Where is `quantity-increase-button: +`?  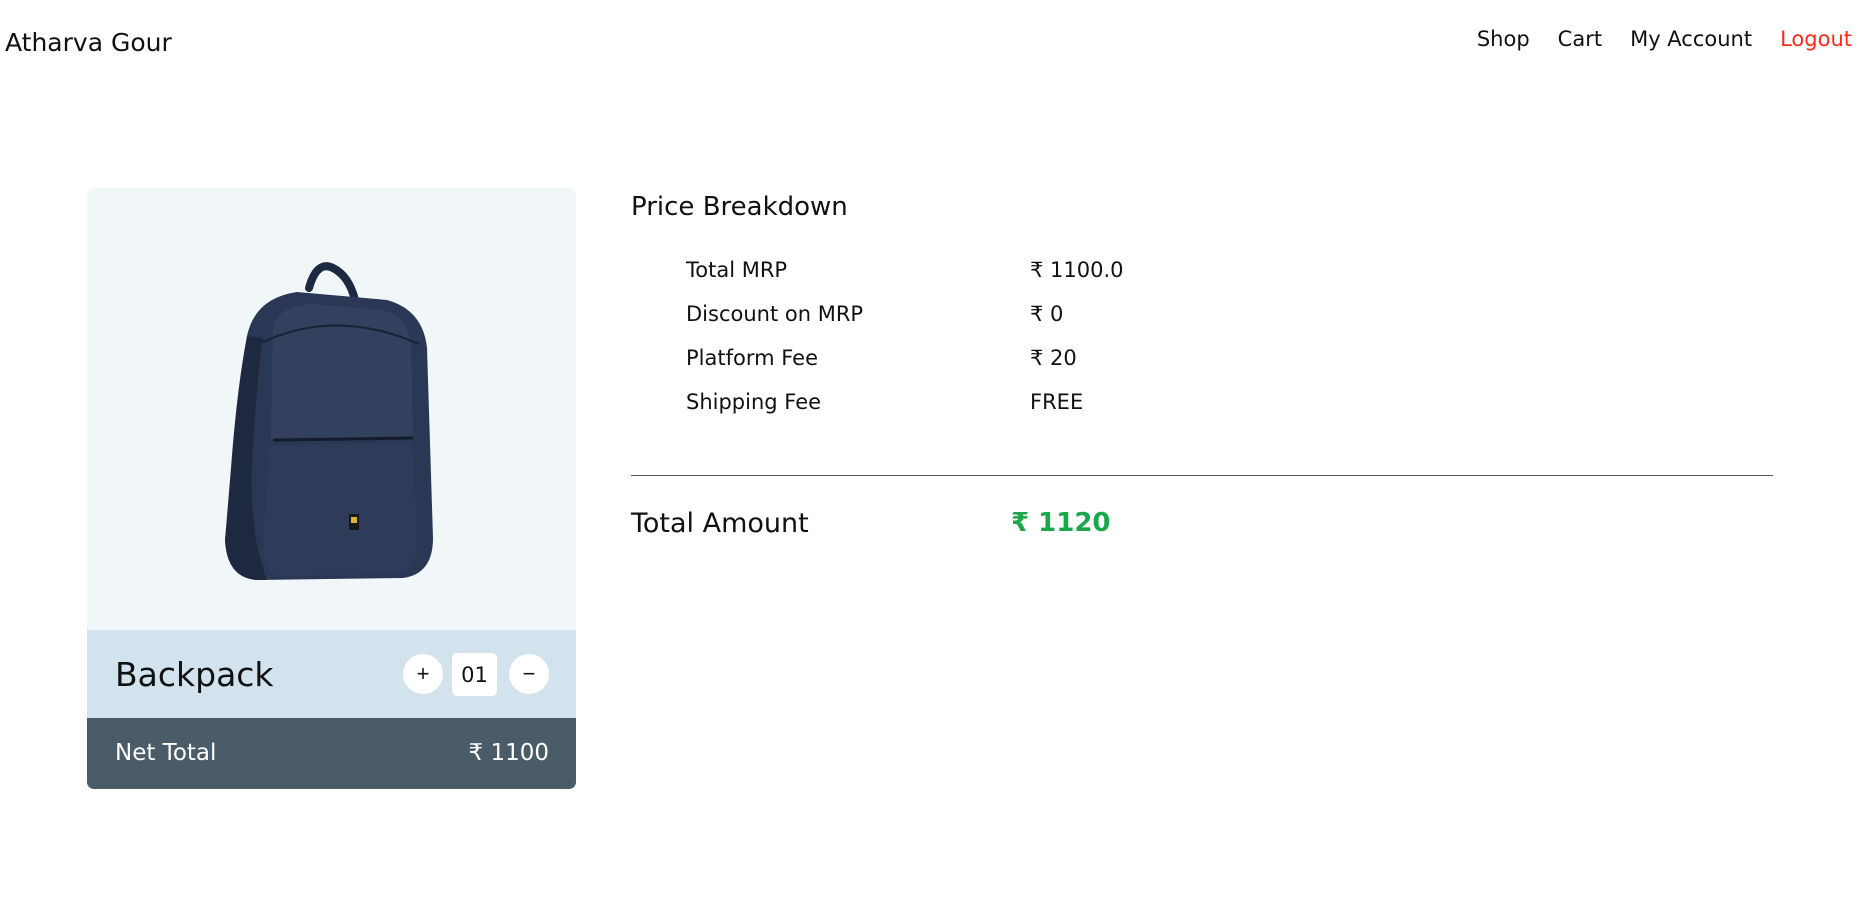 quantity-increase-button: + is located at coordinates (423, 674).